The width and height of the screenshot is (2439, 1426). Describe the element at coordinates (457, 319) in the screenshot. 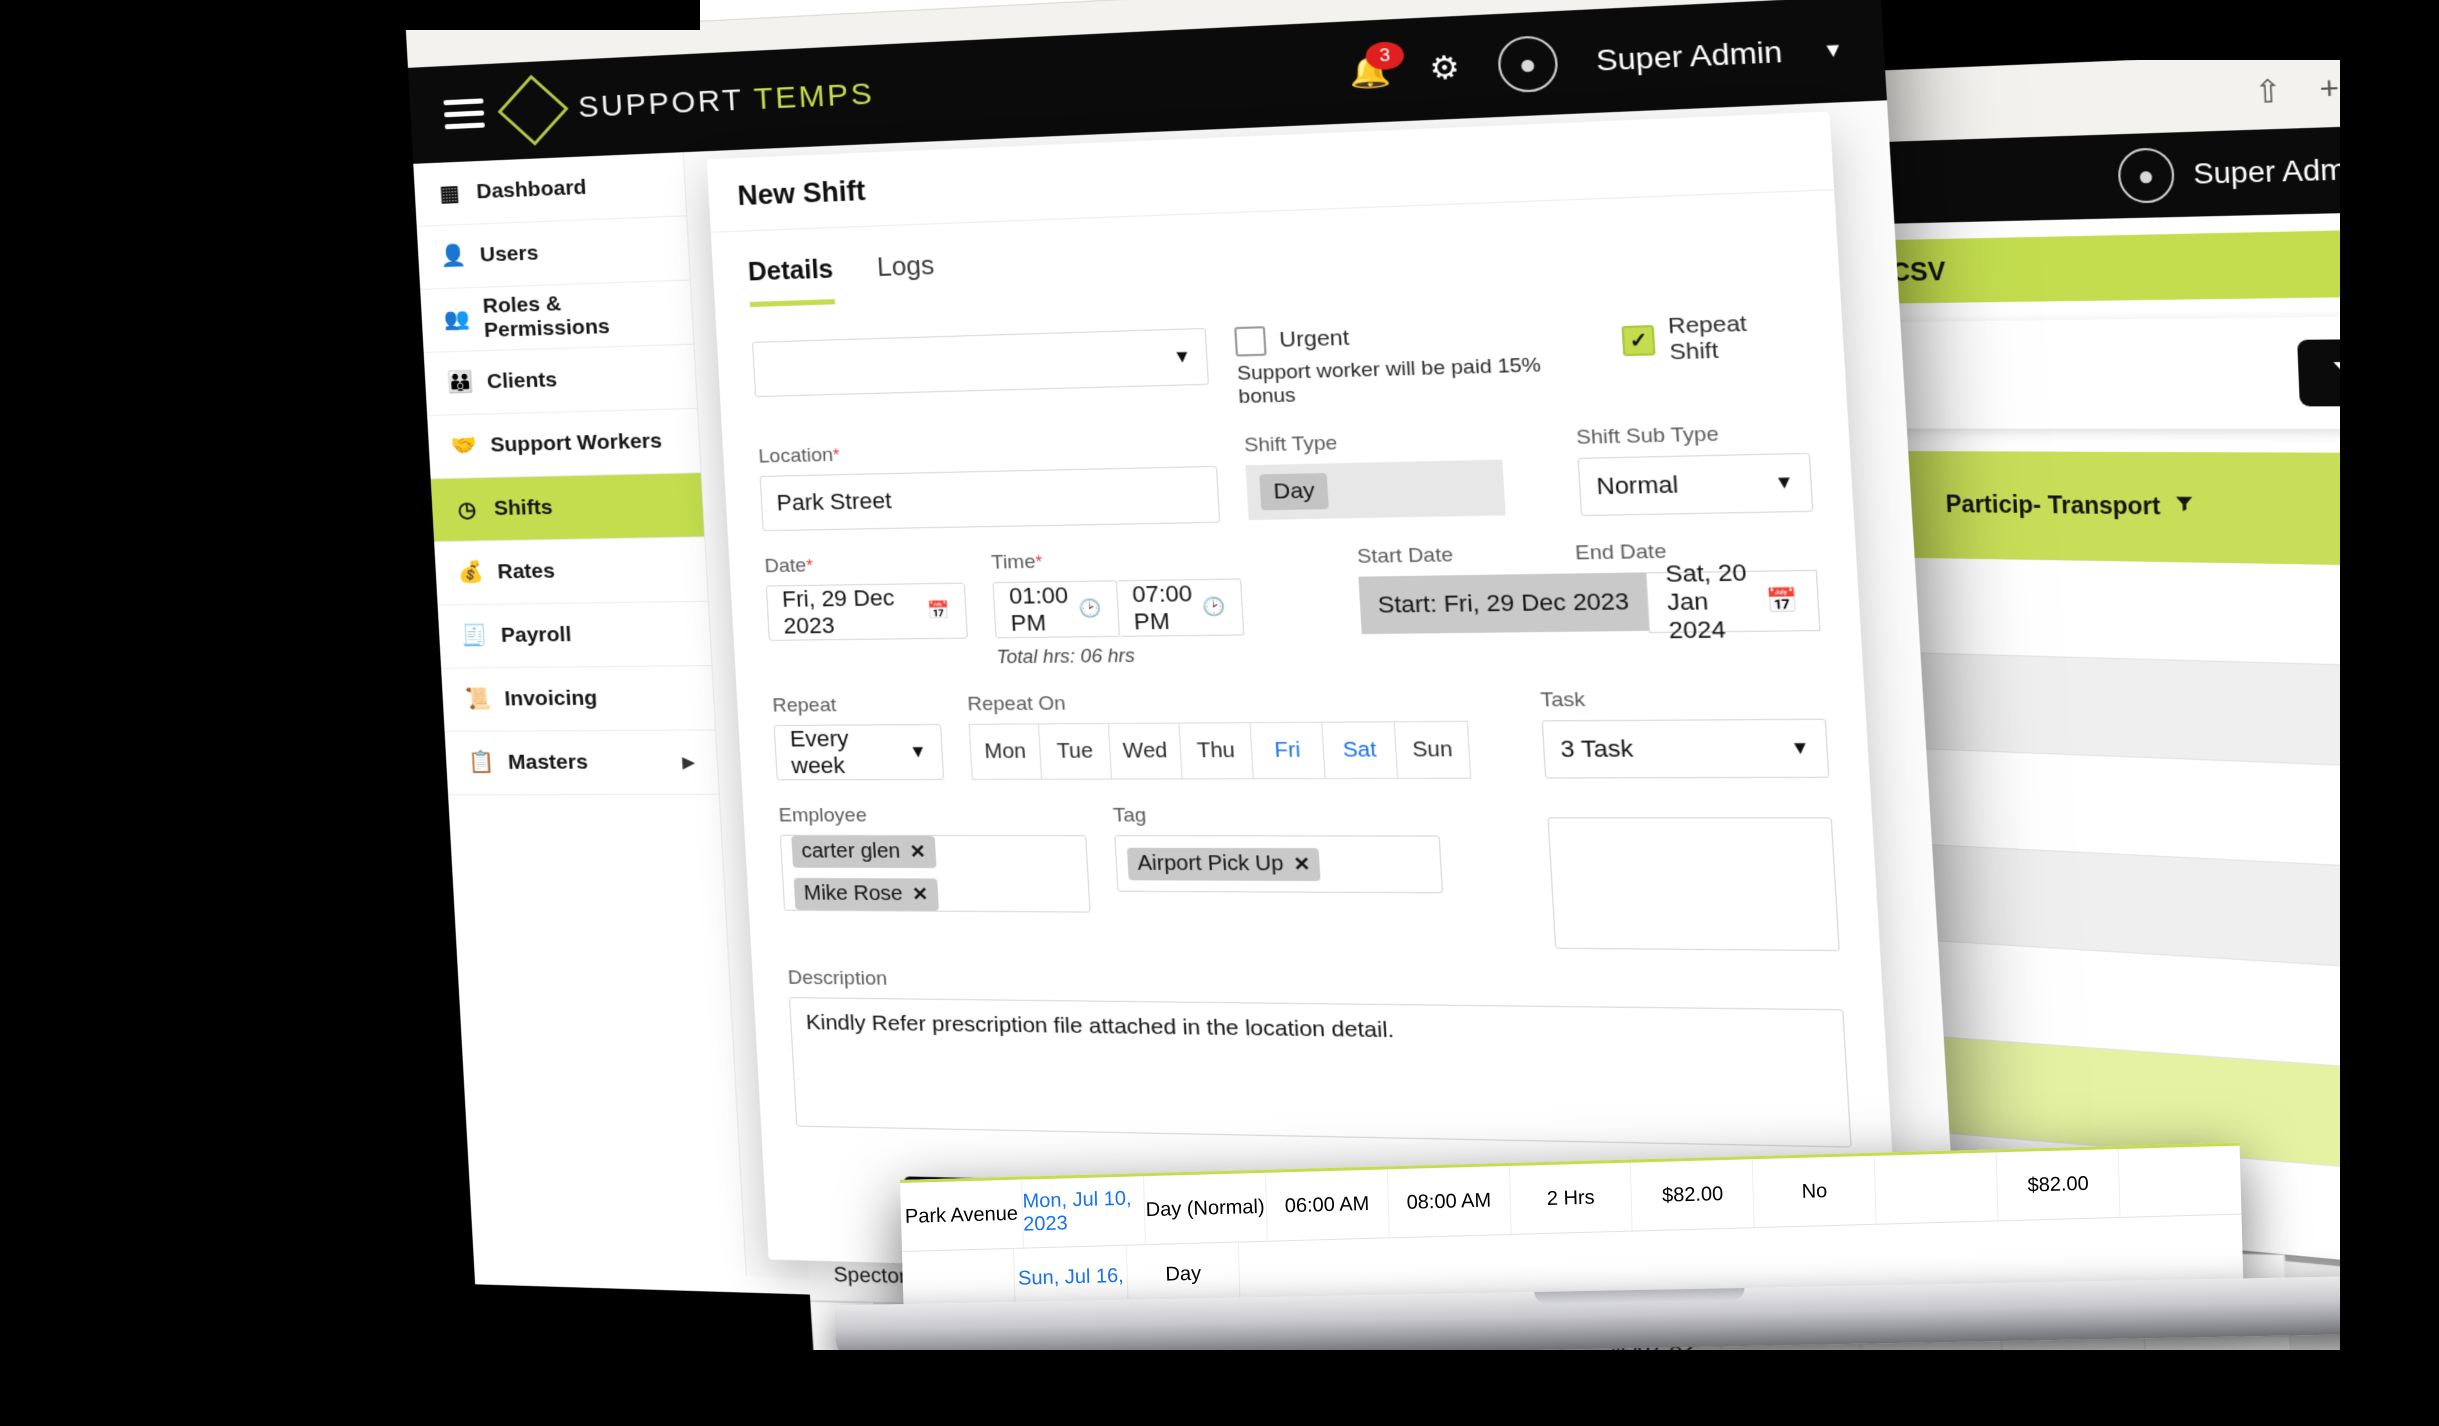

I see `user-shield-icon: 👥` at that location.